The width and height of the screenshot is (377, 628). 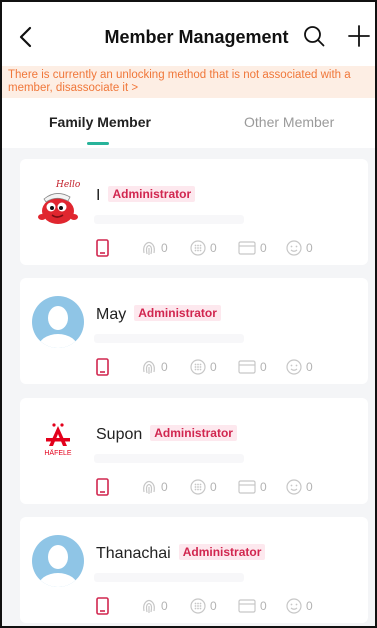 What do you see at coordinates (359, 36) in the screenshot?
I see `plus-icon` at bounding box center [359, 36].